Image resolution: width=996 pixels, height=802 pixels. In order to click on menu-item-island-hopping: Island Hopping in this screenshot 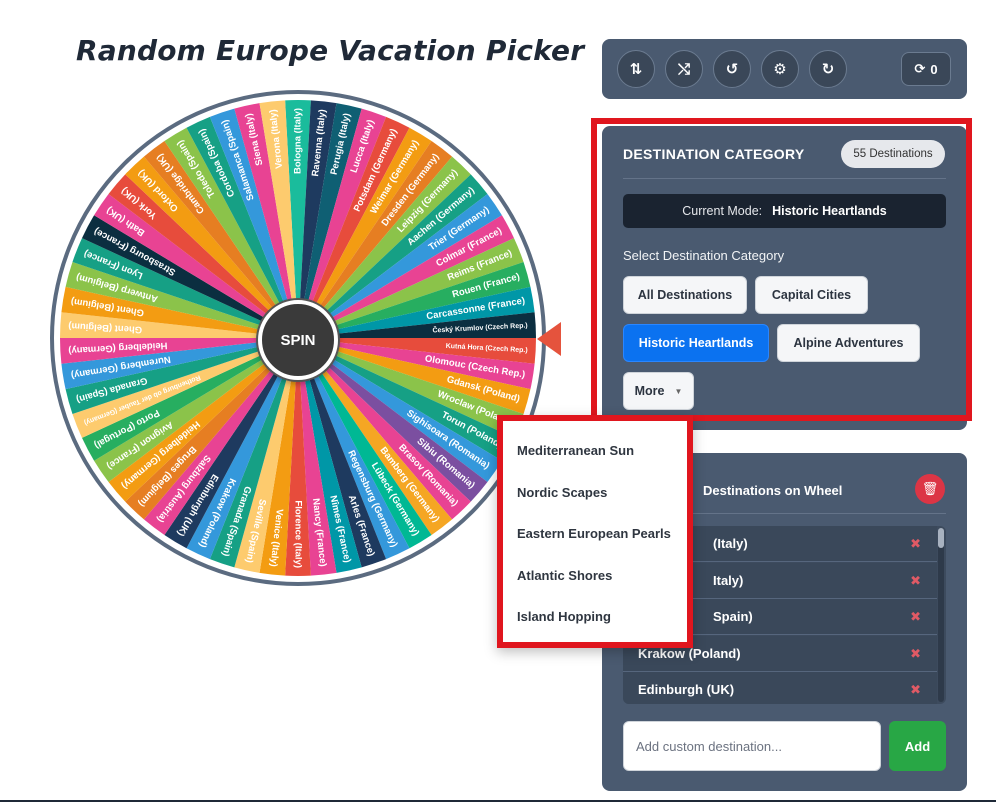, I will do `click(564, 616)`.